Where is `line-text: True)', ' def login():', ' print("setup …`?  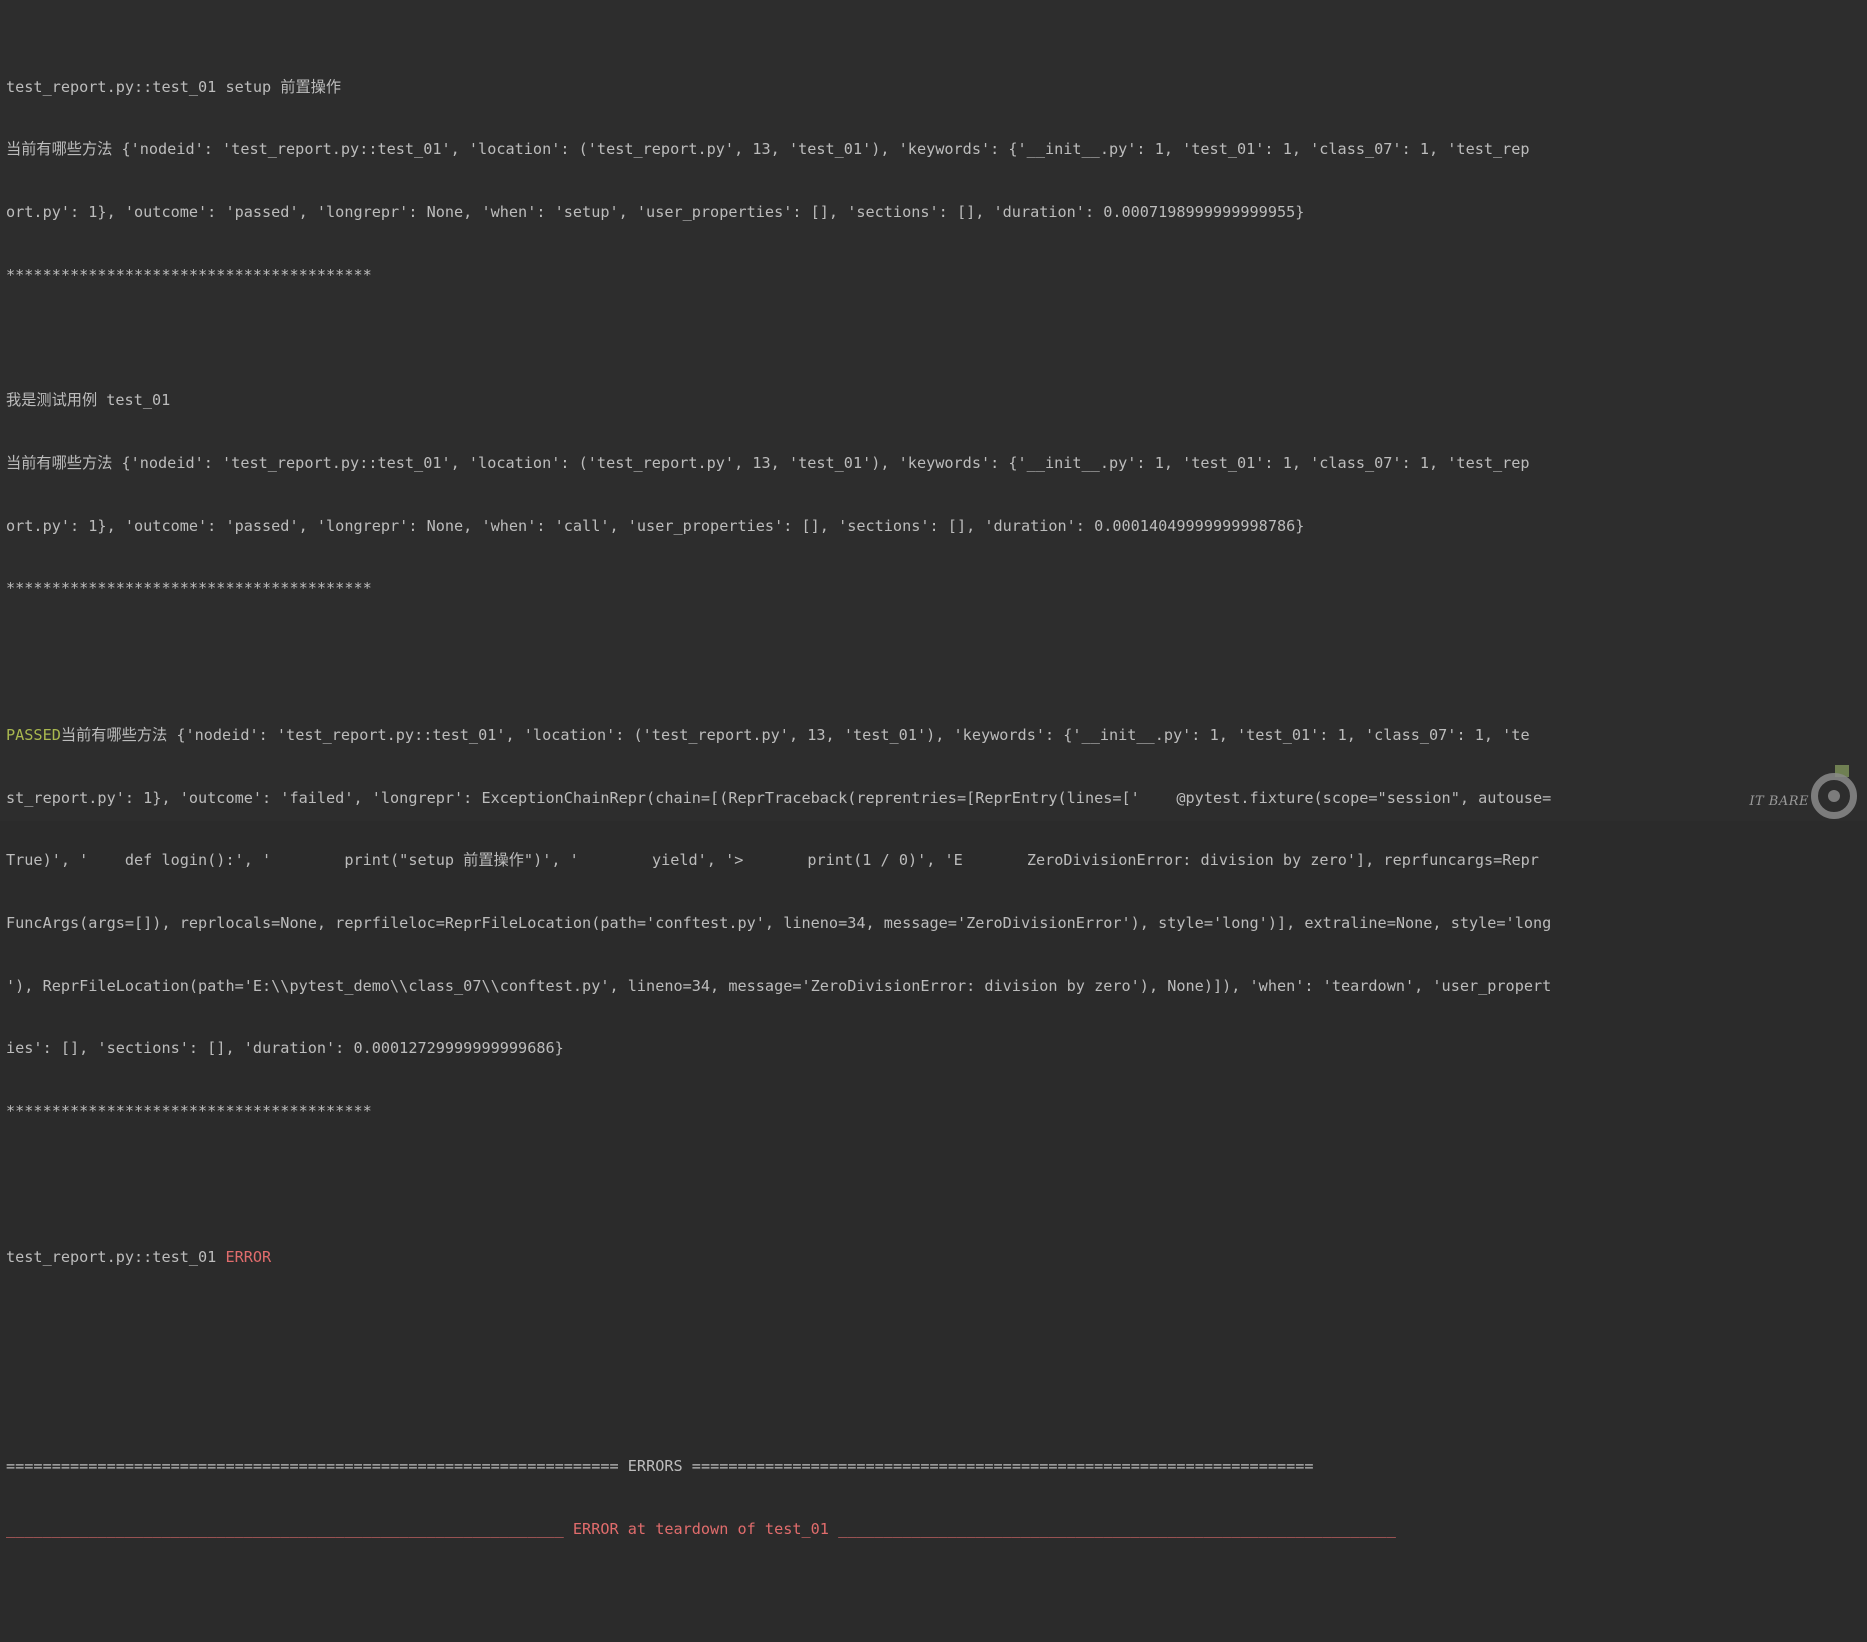
line-text: True)', ' def login():', ' print("setup … is located at coordinates (772, 860).